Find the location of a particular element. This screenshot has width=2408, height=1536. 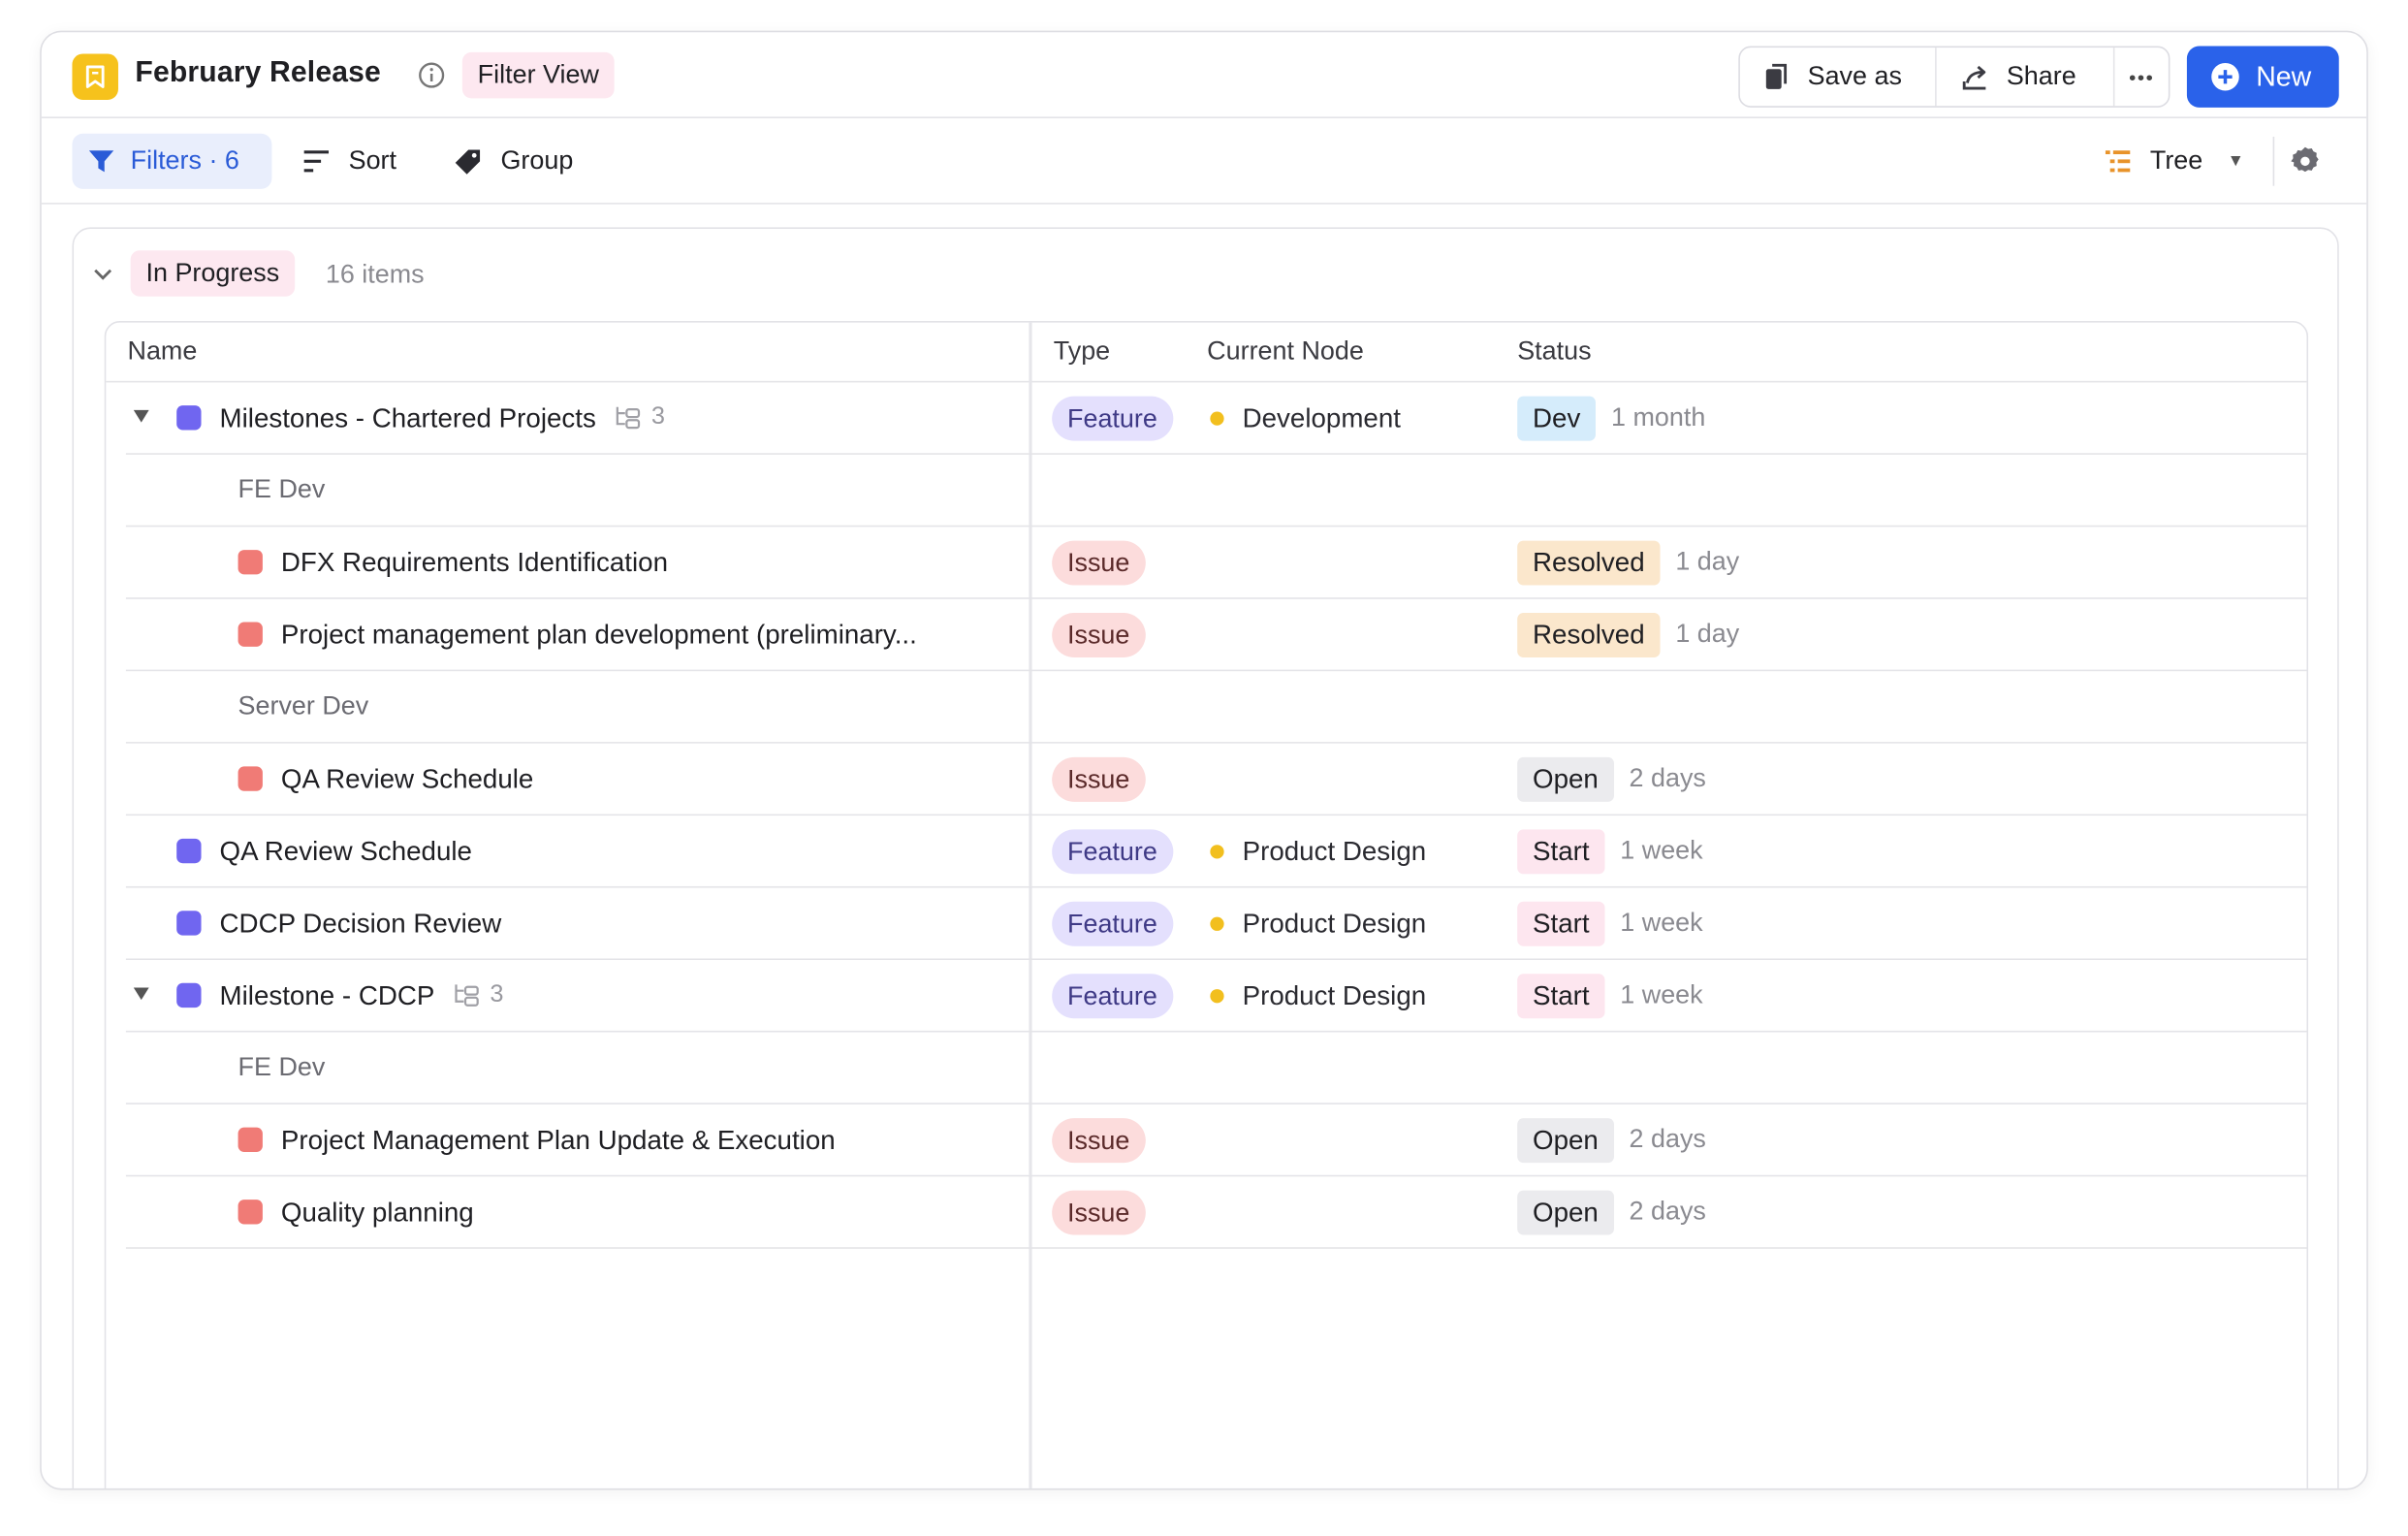

info-icon is located at coordinates (432, 75).